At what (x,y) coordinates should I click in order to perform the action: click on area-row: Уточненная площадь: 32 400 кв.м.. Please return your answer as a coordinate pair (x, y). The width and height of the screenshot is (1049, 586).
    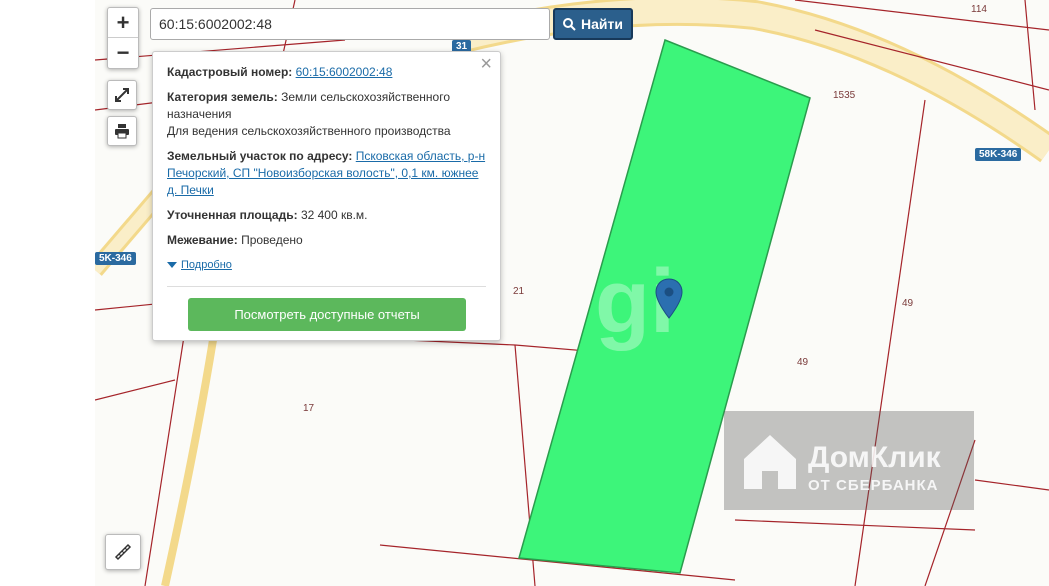
    Looking at the image, I should click on (326, 215).